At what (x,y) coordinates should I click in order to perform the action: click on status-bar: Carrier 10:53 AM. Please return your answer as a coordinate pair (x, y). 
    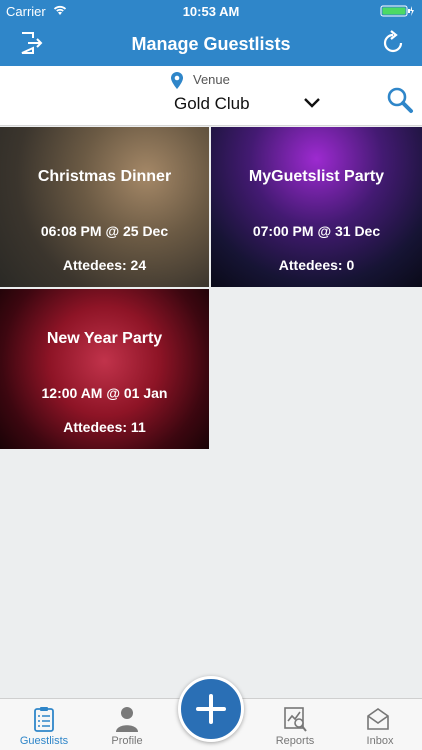
    Looking at the image, I should click on (211, 11).